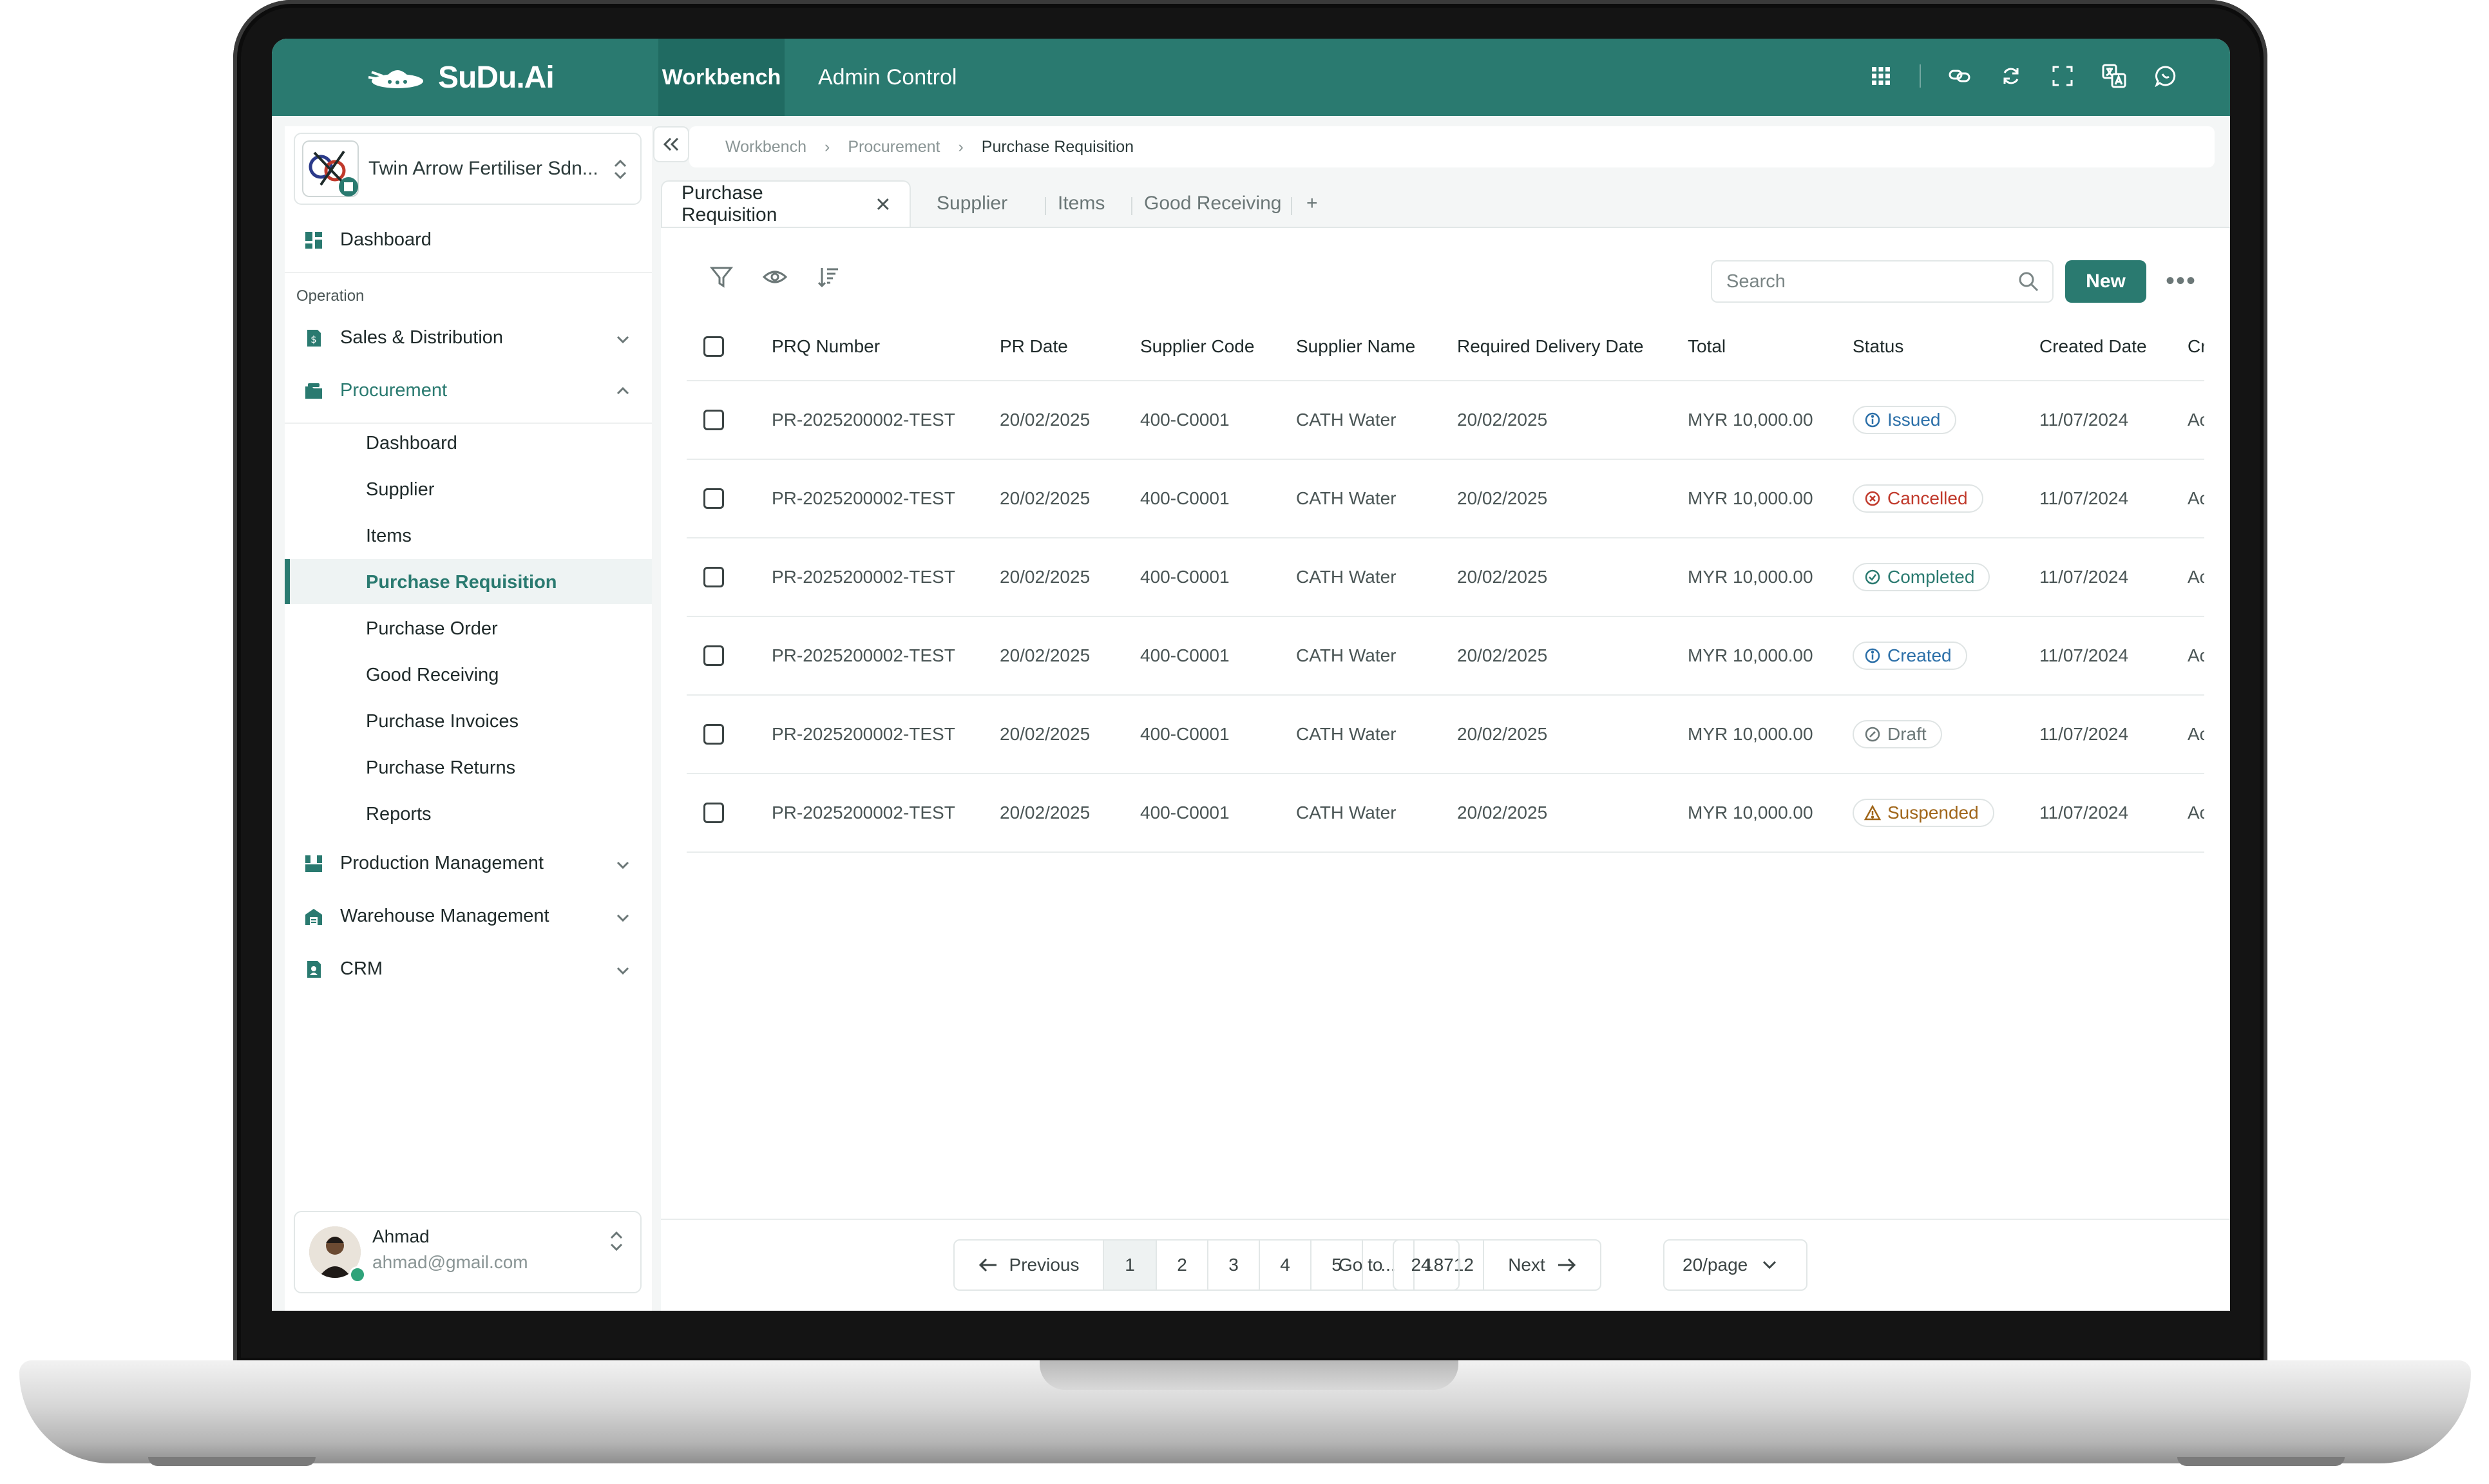  Describe the element at coordinates (399, 814) in the screenshot. I see `submenu-item-reports: Reports` at that location.